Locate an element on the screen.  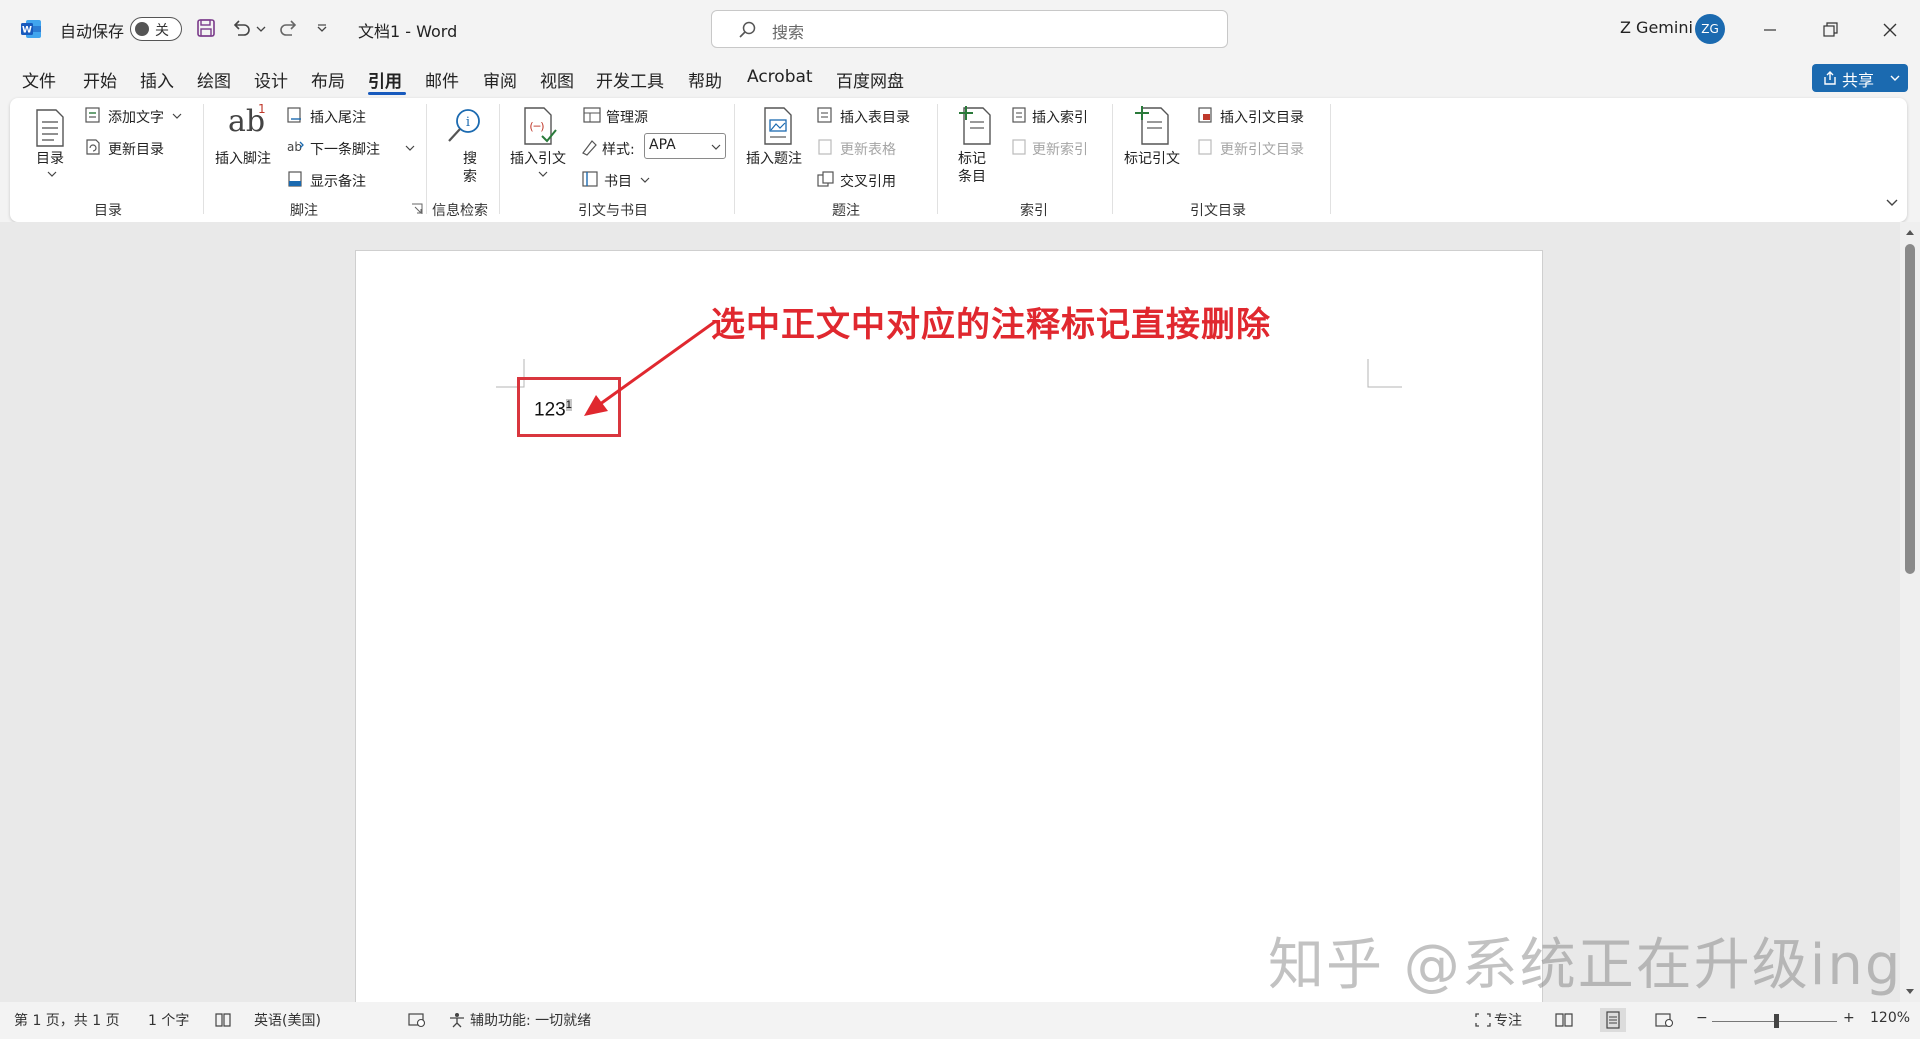
manage-sources-icon is located at coordinates (592, 115).